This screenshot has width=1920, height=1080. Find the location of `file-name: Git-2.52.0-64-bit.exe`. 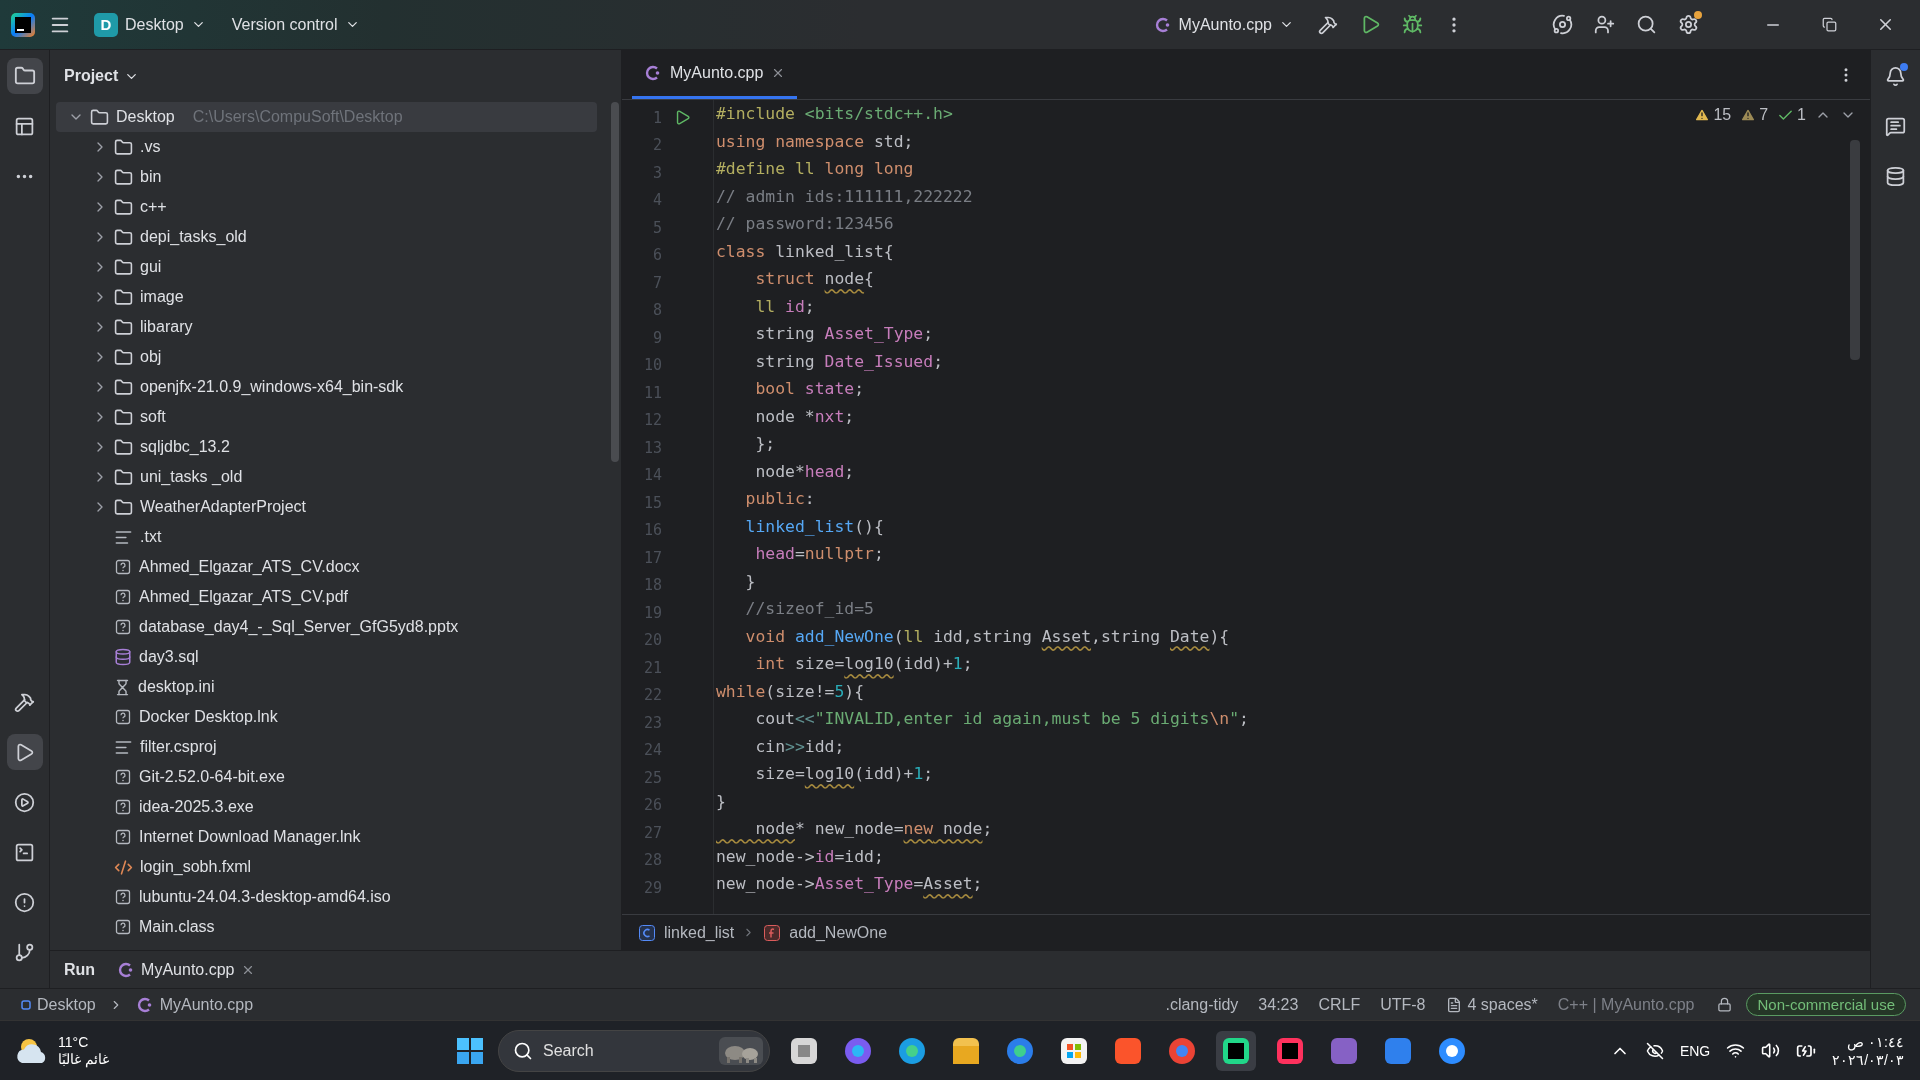

file-name: Git-2.52.0-64-bit.exe is located at coordinates (212, 777).